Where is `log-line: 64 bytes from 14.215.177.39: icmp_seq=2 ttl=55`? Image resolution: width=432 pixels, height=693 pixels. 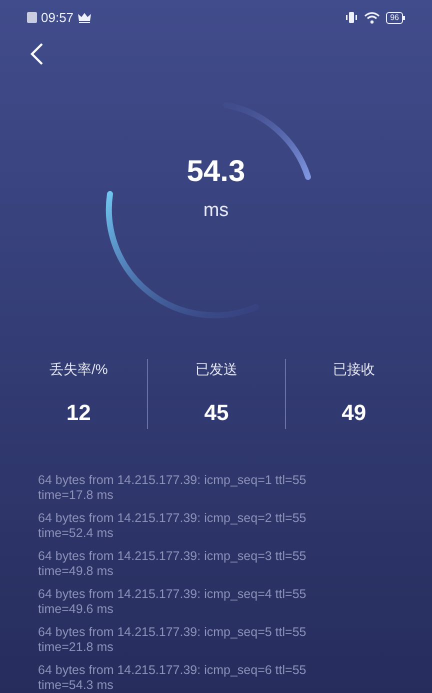
log-line: 64 bytes from 14.215.177.39: icmp_seq=2 ttl=55 is located at coordinates (173, 518).